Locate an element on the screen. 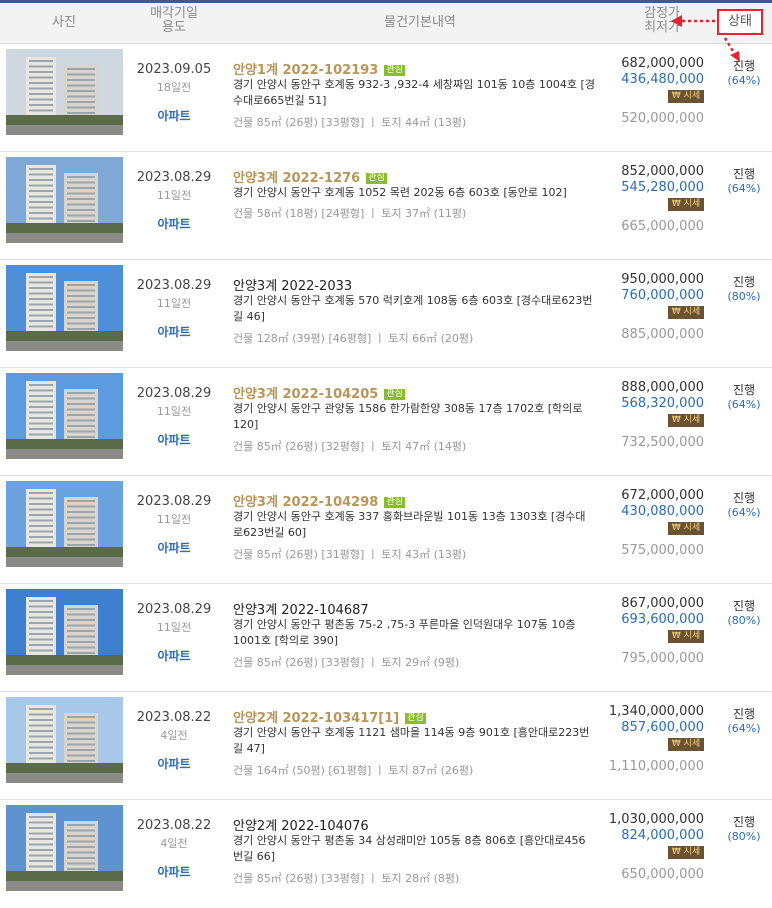 Image resolution: width=772 pixels, height=908 pixels. case-number: 안양3계 2022-104205 is located at coordinates (305, 394).